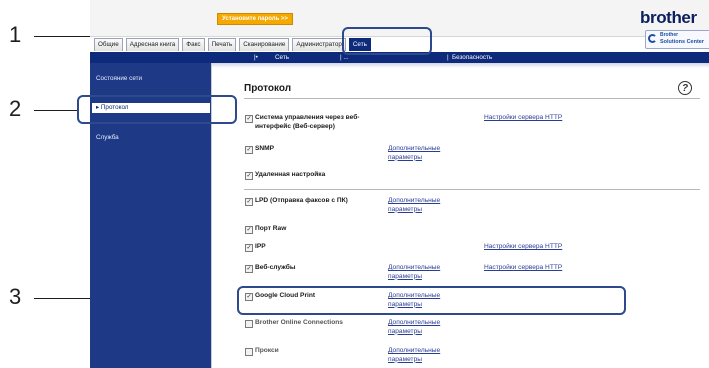 This screenshot has height=368, width=709. Describe the element at coordinates (249, 119) in the screenshot. I see `checkbox-web-server: ✓` at that location.